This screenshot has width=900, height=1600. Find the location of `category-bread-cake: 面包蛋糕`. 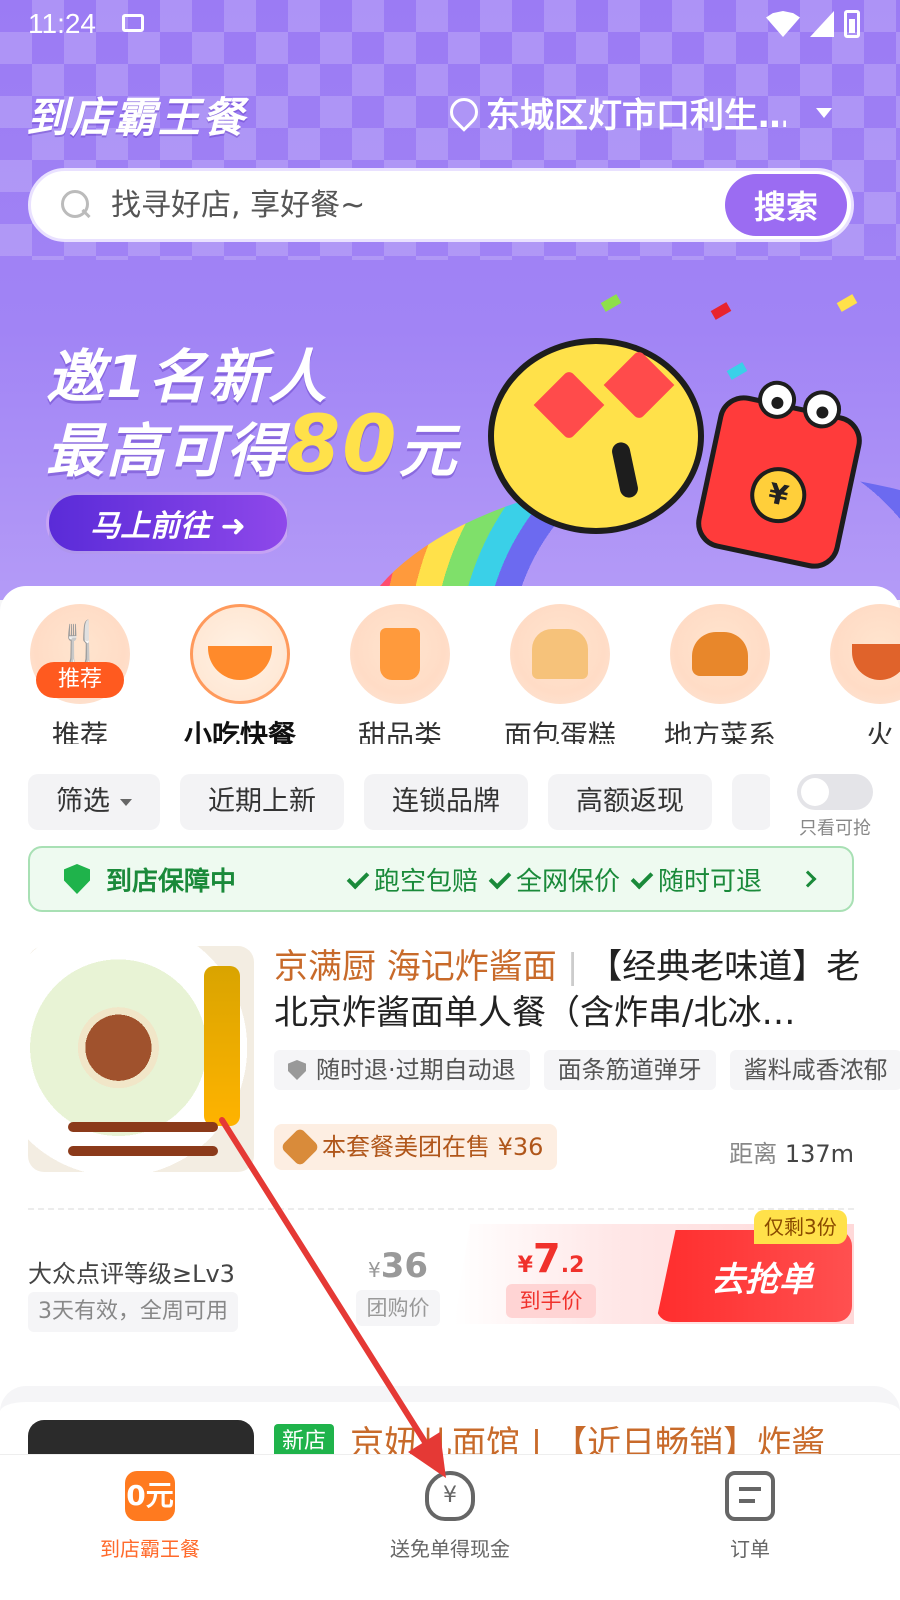

category-bread-cake: 面包蛋糕 is located at coordinates (560, 674).